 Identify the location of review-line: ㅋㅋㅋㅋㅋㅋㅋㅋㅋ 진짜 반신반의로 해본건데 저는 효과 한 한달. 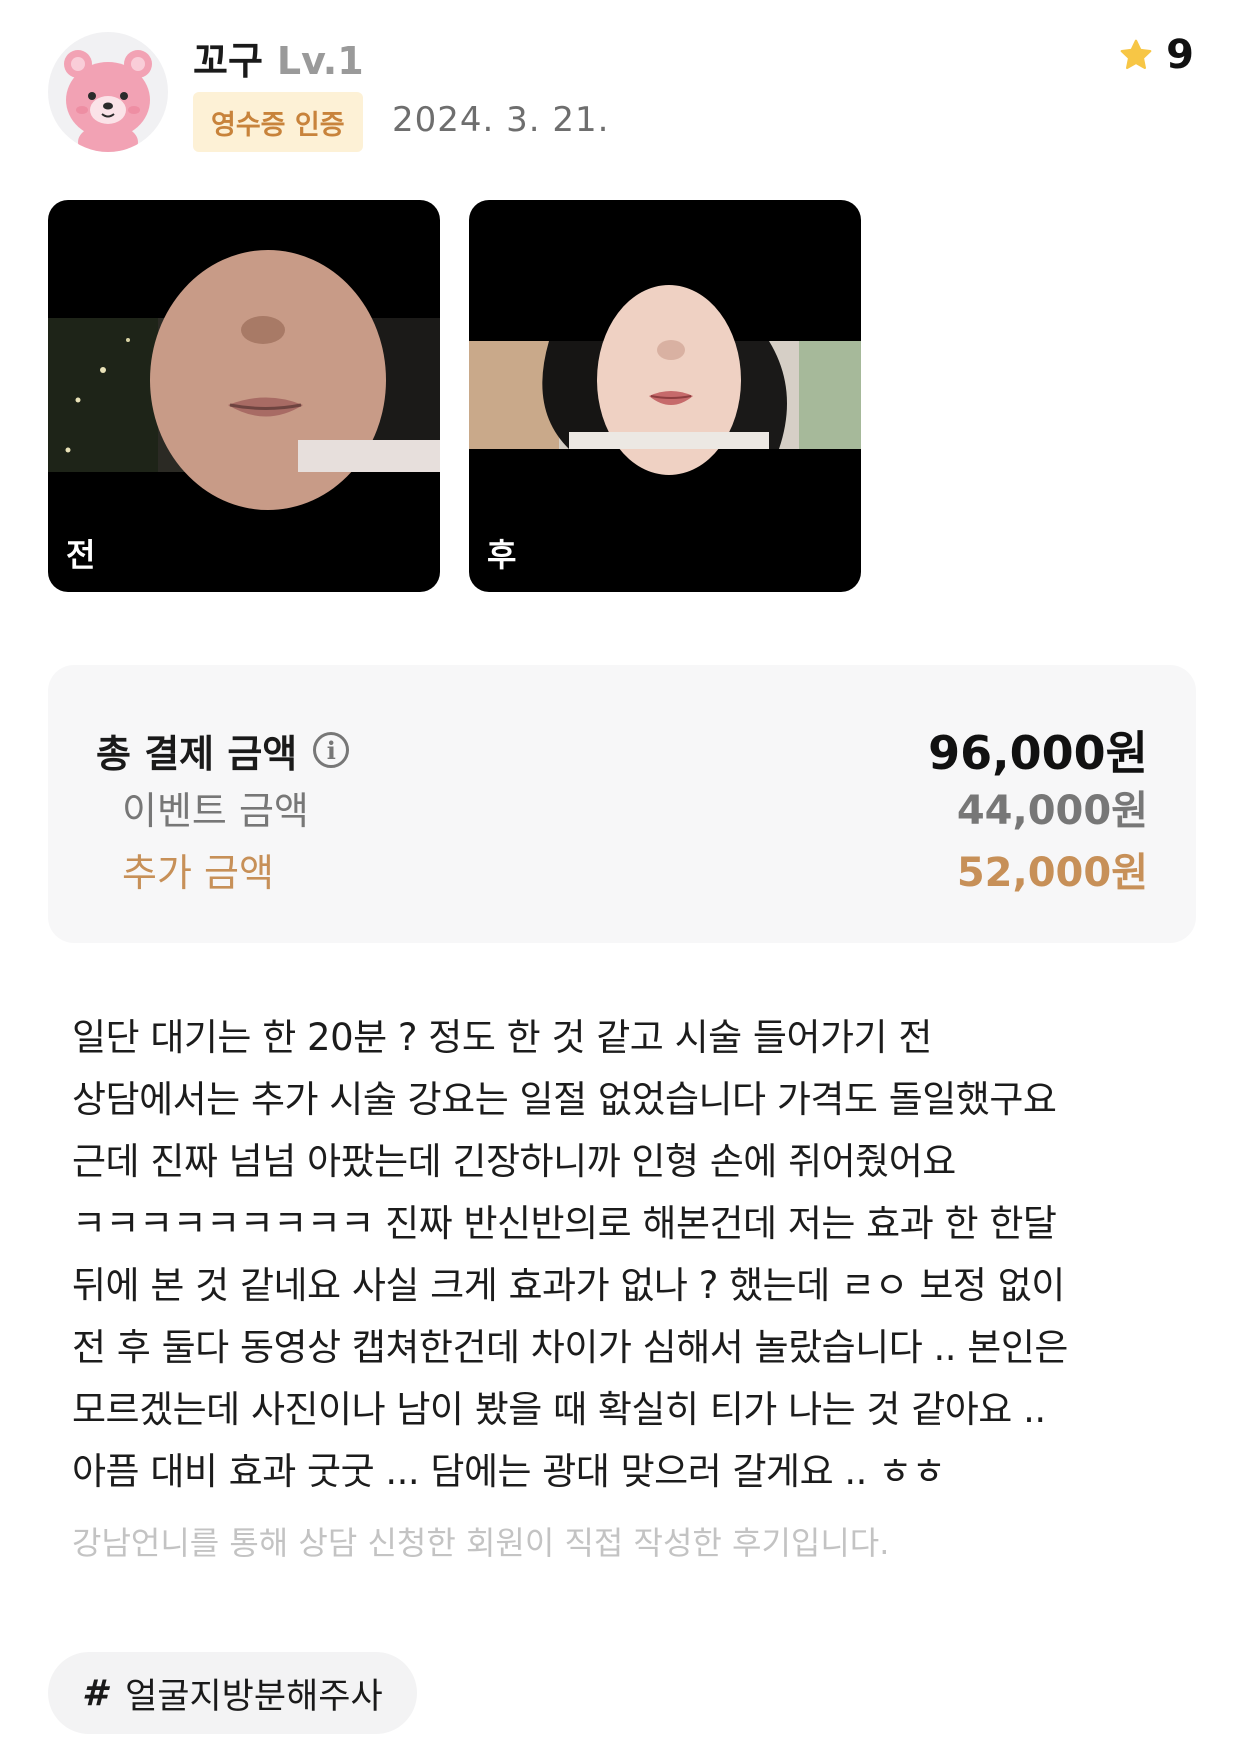
(564, 1223).